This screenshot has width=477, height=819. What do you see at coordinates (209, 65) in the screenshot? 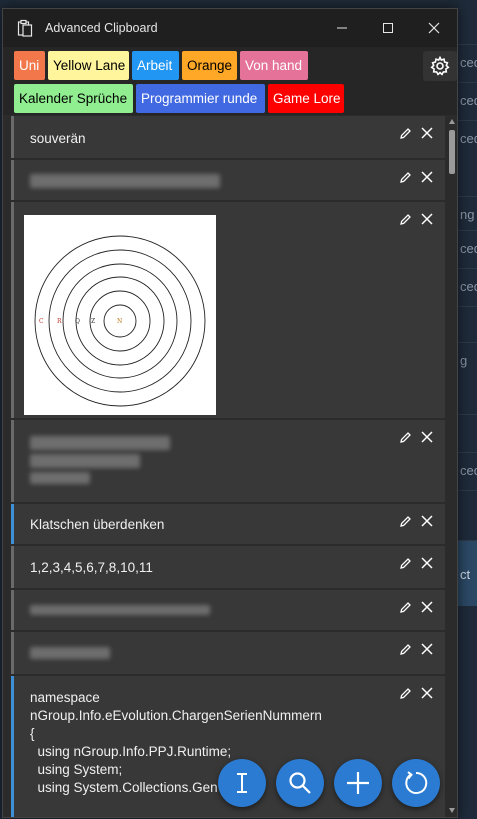
I see `tag-orange: Orange` at bounding box center [209, 65].